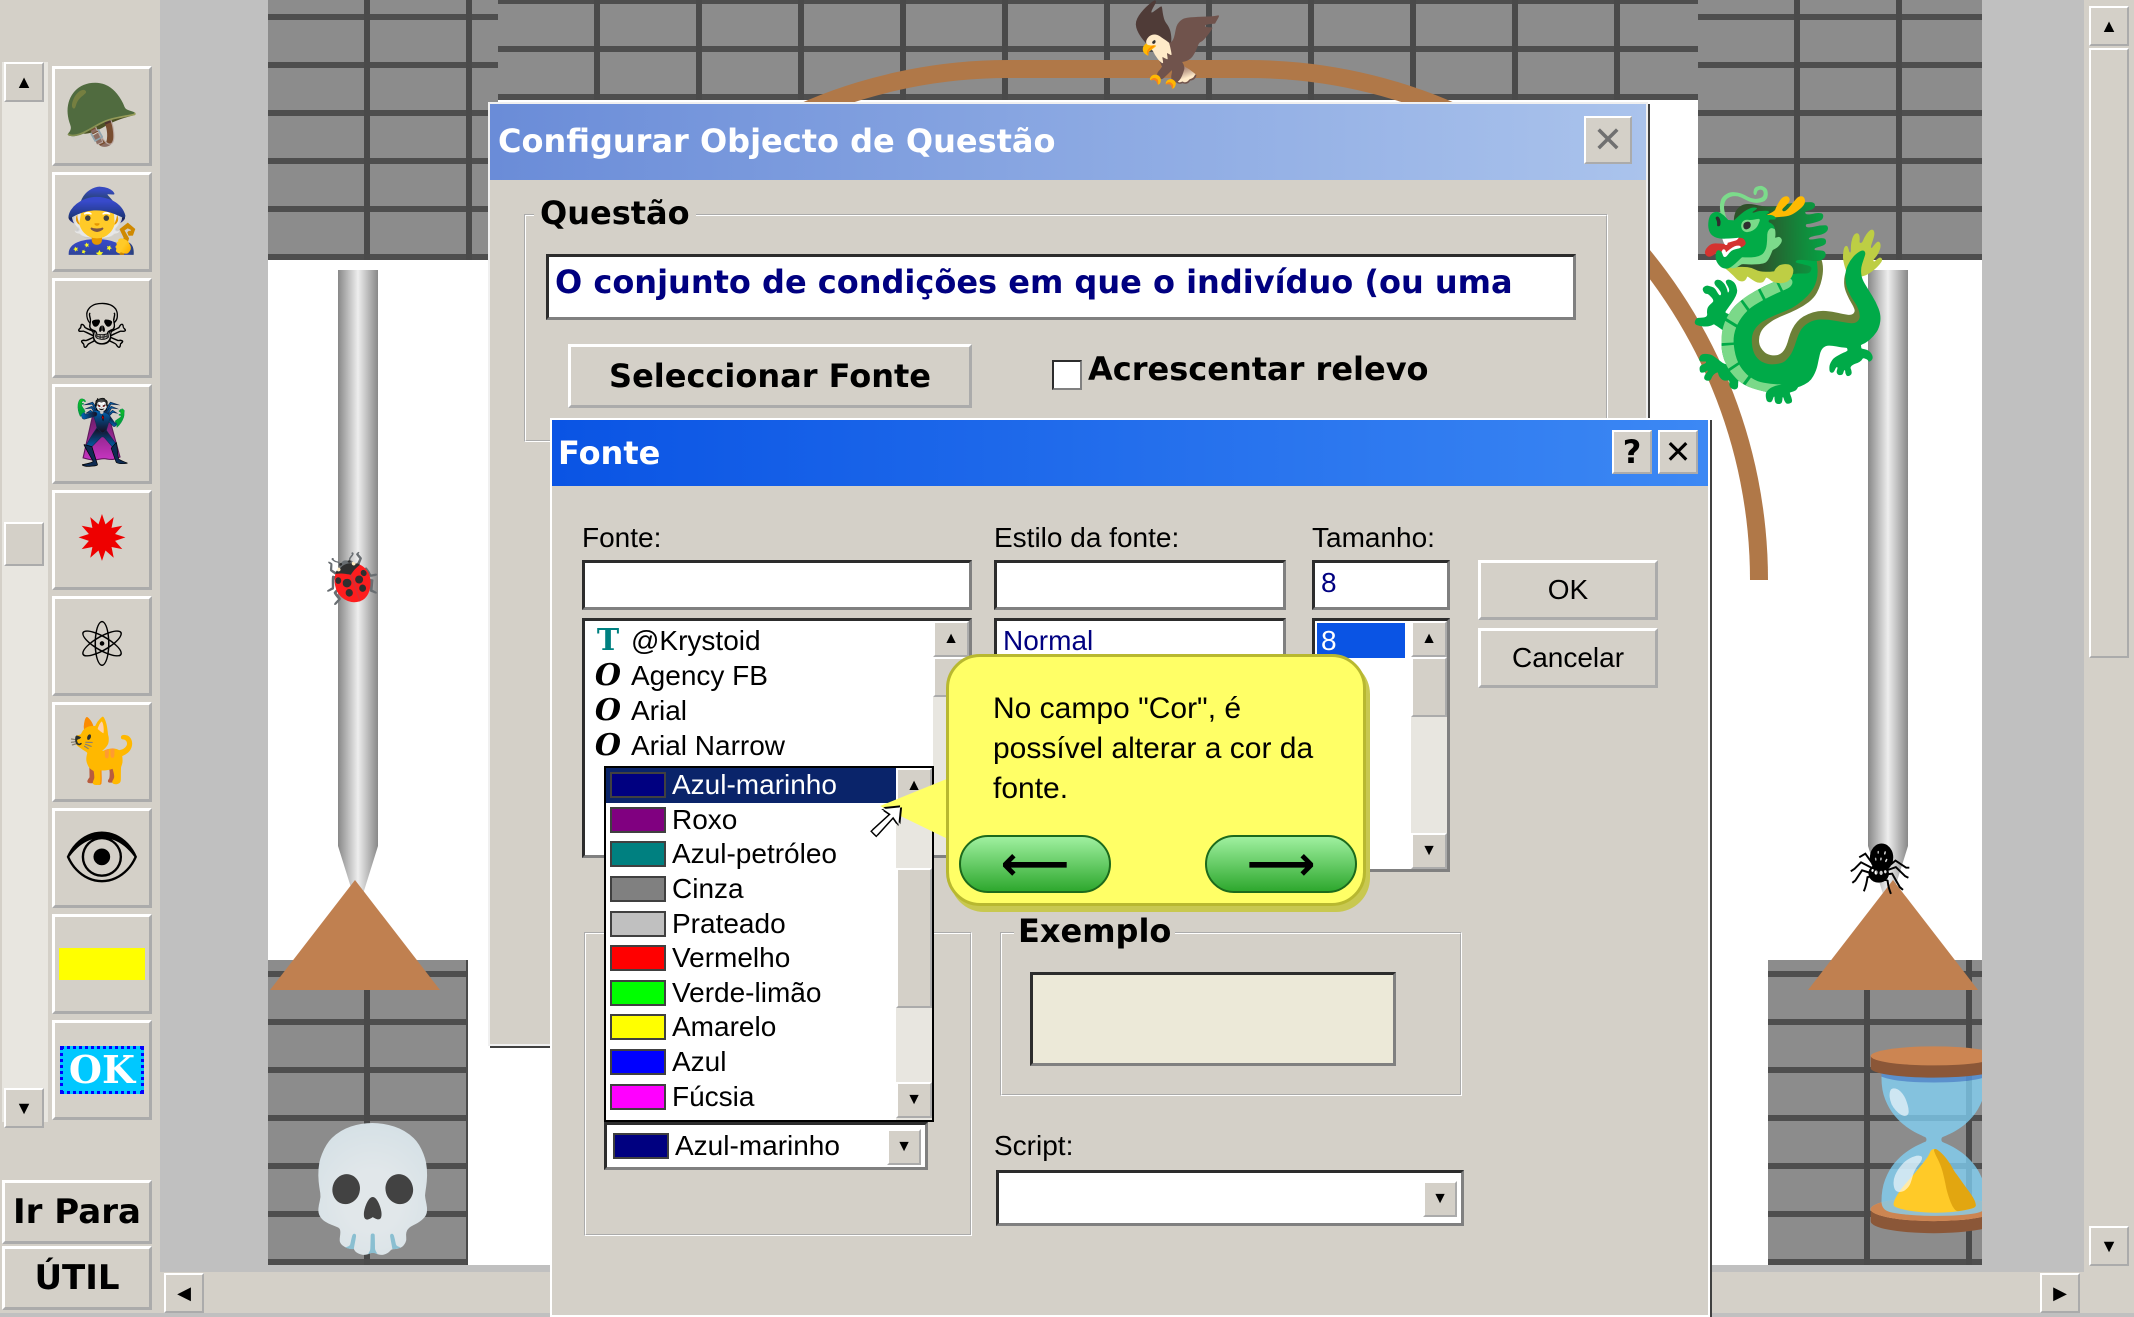 The width and height of the screenshot is (2134, 1317). Describe the element at coordinates (1788, 294) in the screenshot. I see `dragon-icon: 🐉` at that location.